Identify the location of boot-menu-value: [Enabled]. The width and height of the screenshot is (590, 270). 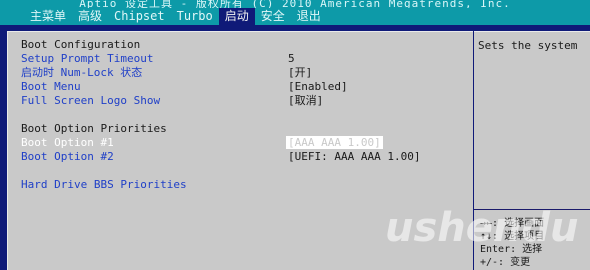
(318, 86).